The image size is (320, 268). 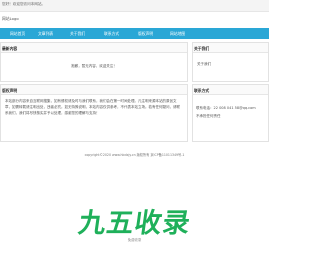 I want to click on nav-contact: 联系方式, so click(x=111, y=34).